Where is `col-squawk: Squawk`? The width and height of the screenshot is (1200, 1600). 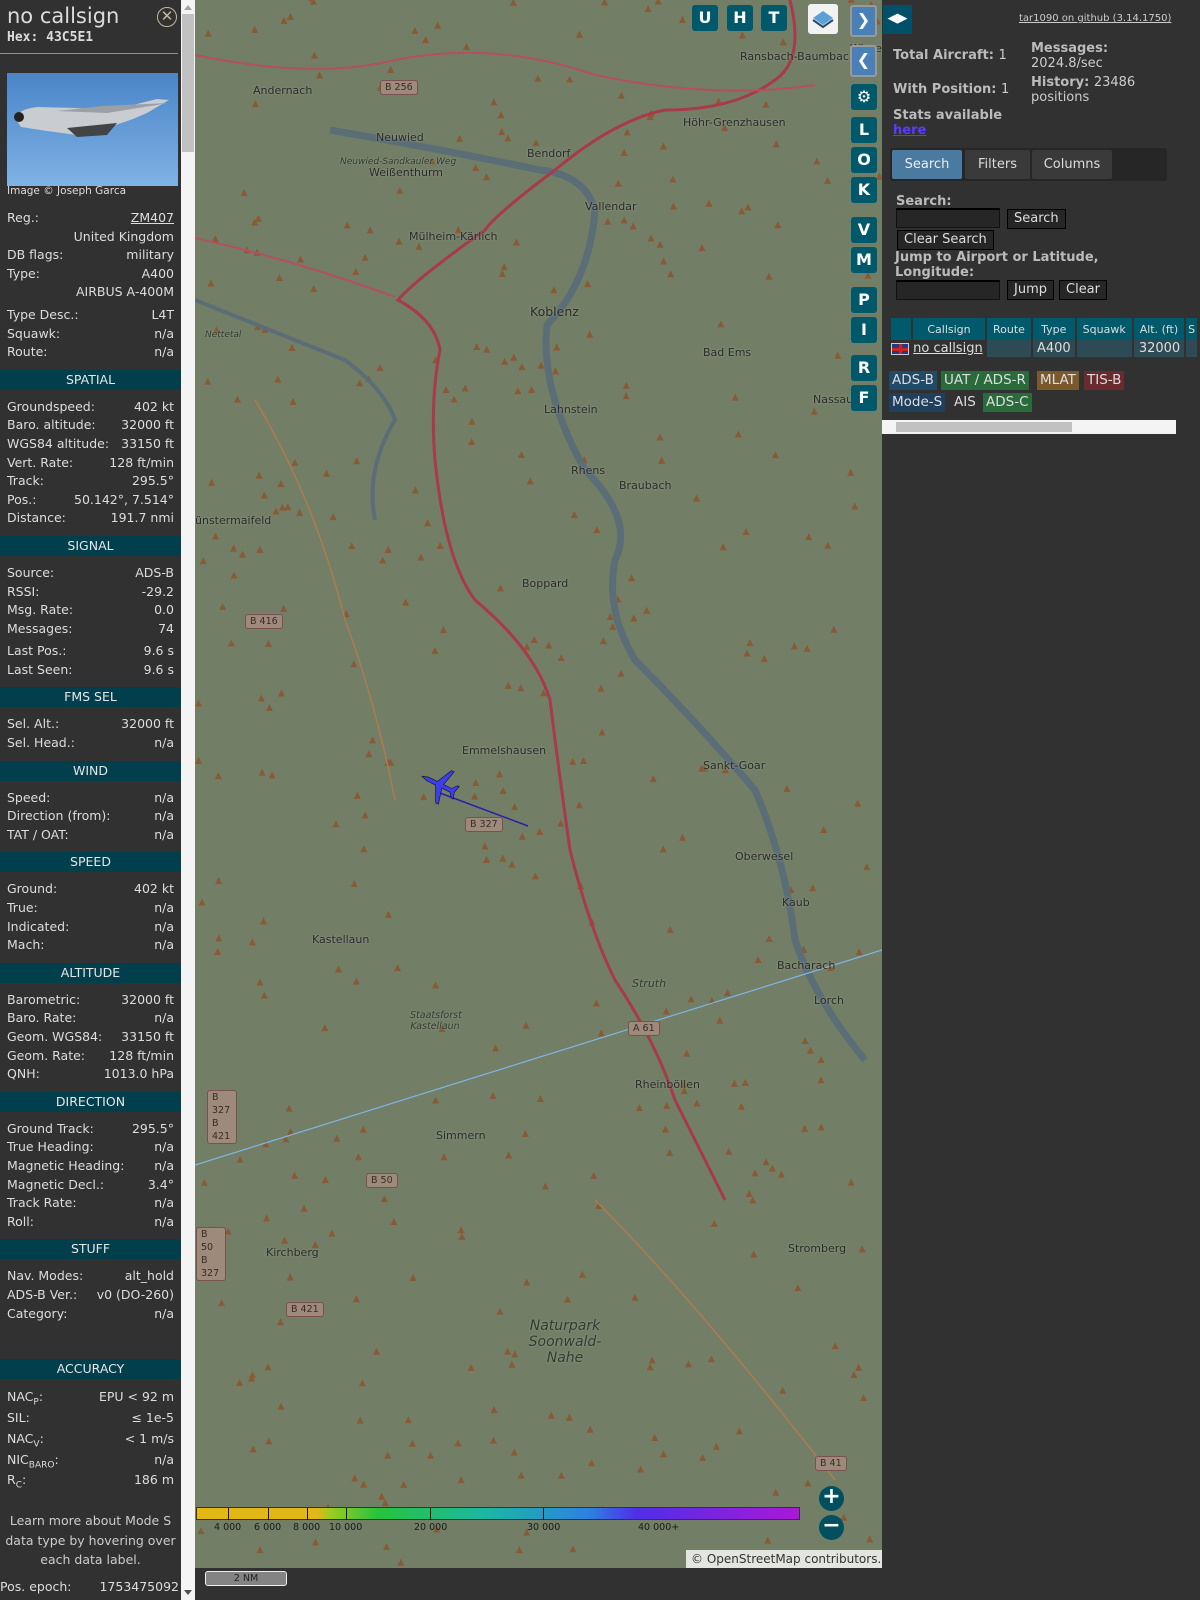 col-squawk: Squawk is located at coordinates (1104, 329).